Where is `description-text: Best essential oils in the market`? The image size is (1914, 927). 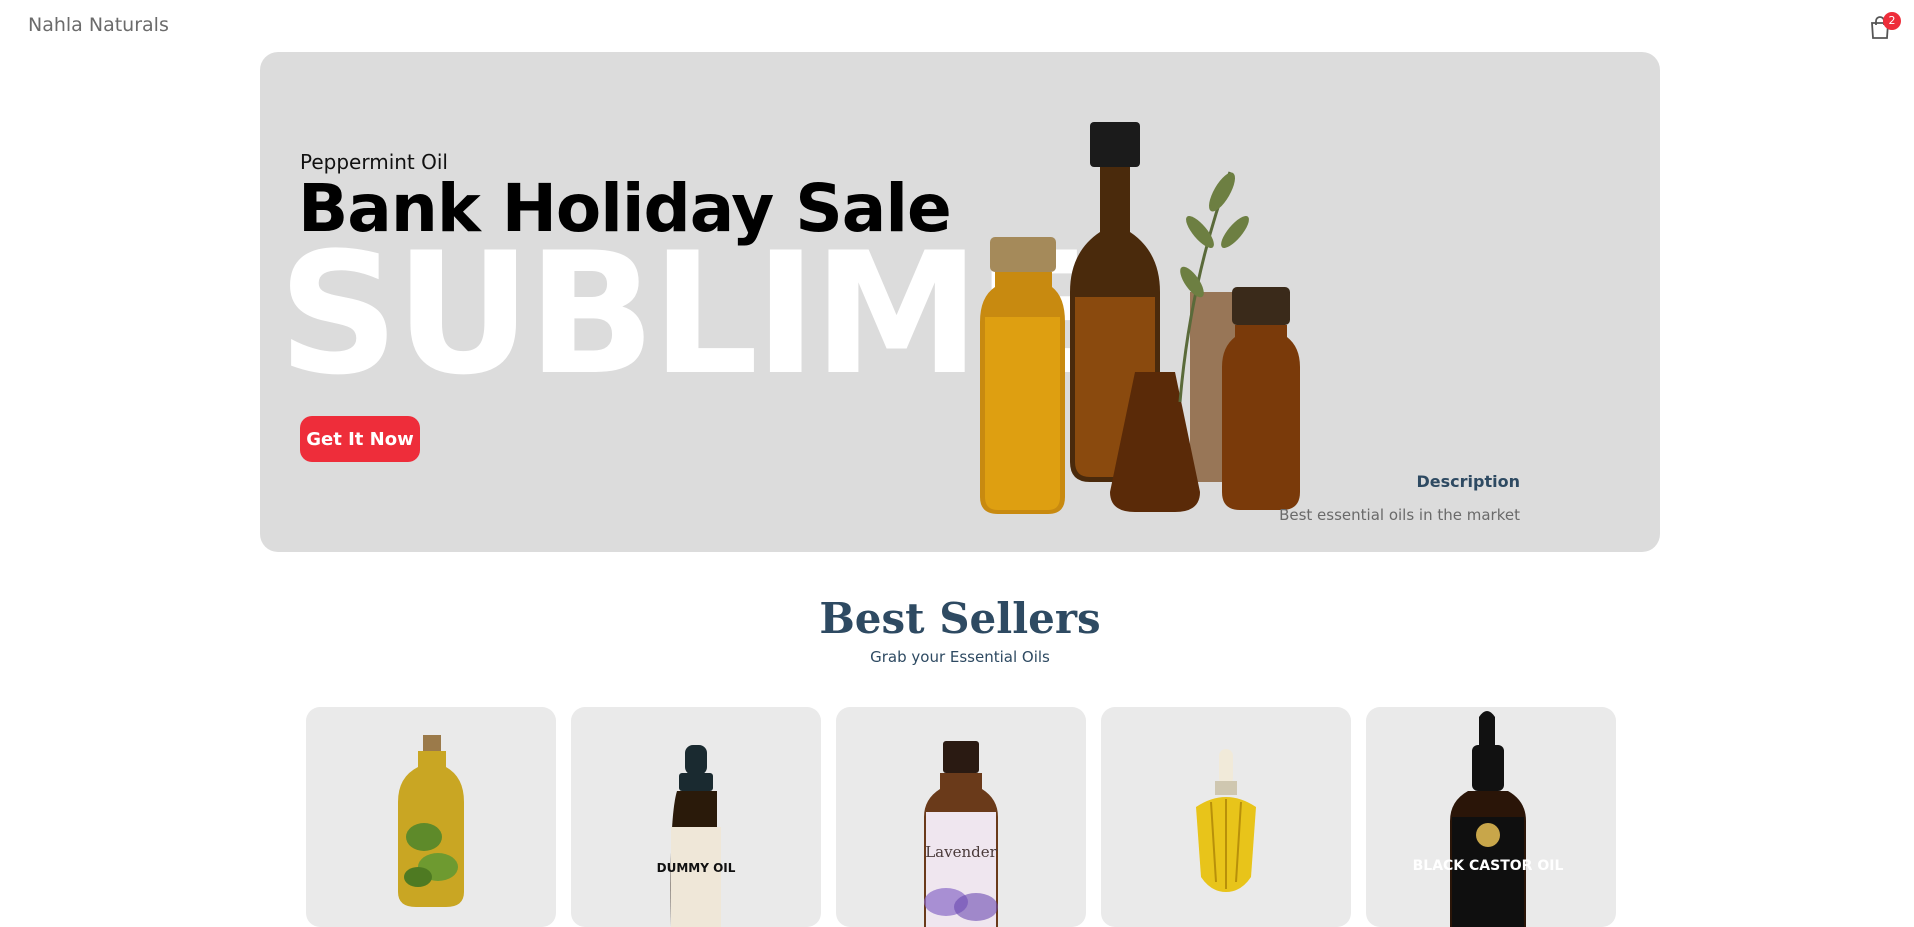
description-text: Best essential oils in the market is located at coordinates (1399, 515).